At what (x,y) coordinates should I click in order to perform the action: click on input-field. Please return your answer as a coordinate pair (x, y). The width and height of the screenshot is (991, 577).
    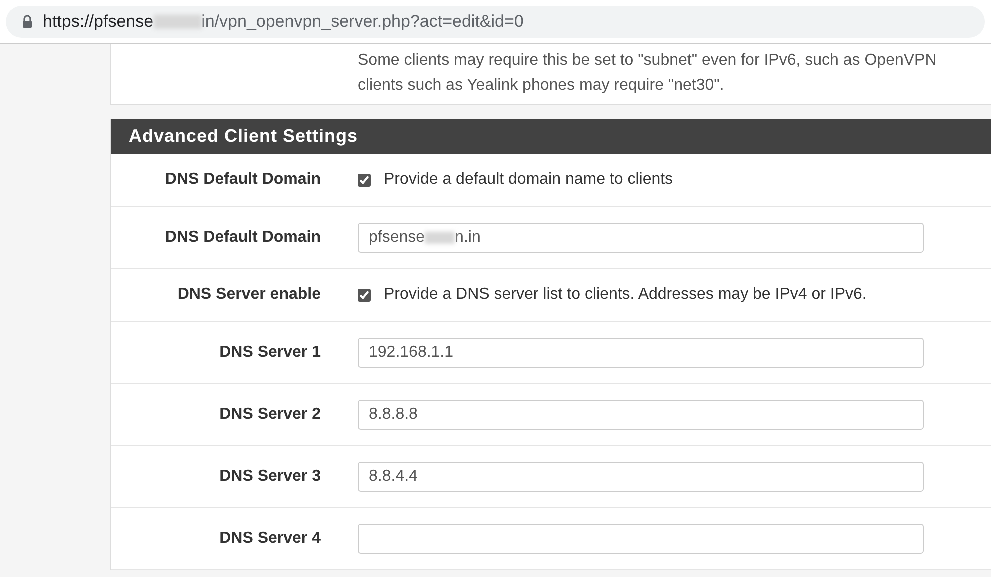
    Looking at the image, I should click on (641, 539).